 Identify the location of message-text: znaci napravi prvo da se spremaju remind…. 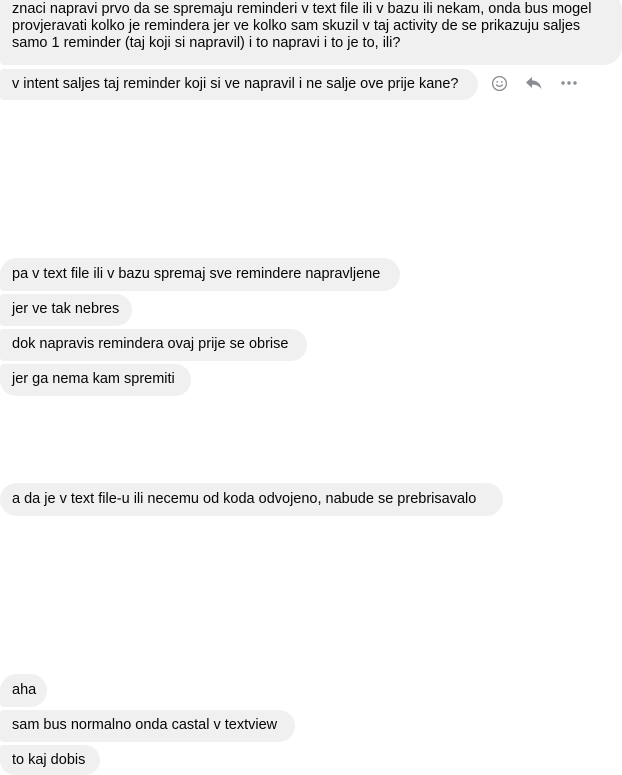
(302, 26).